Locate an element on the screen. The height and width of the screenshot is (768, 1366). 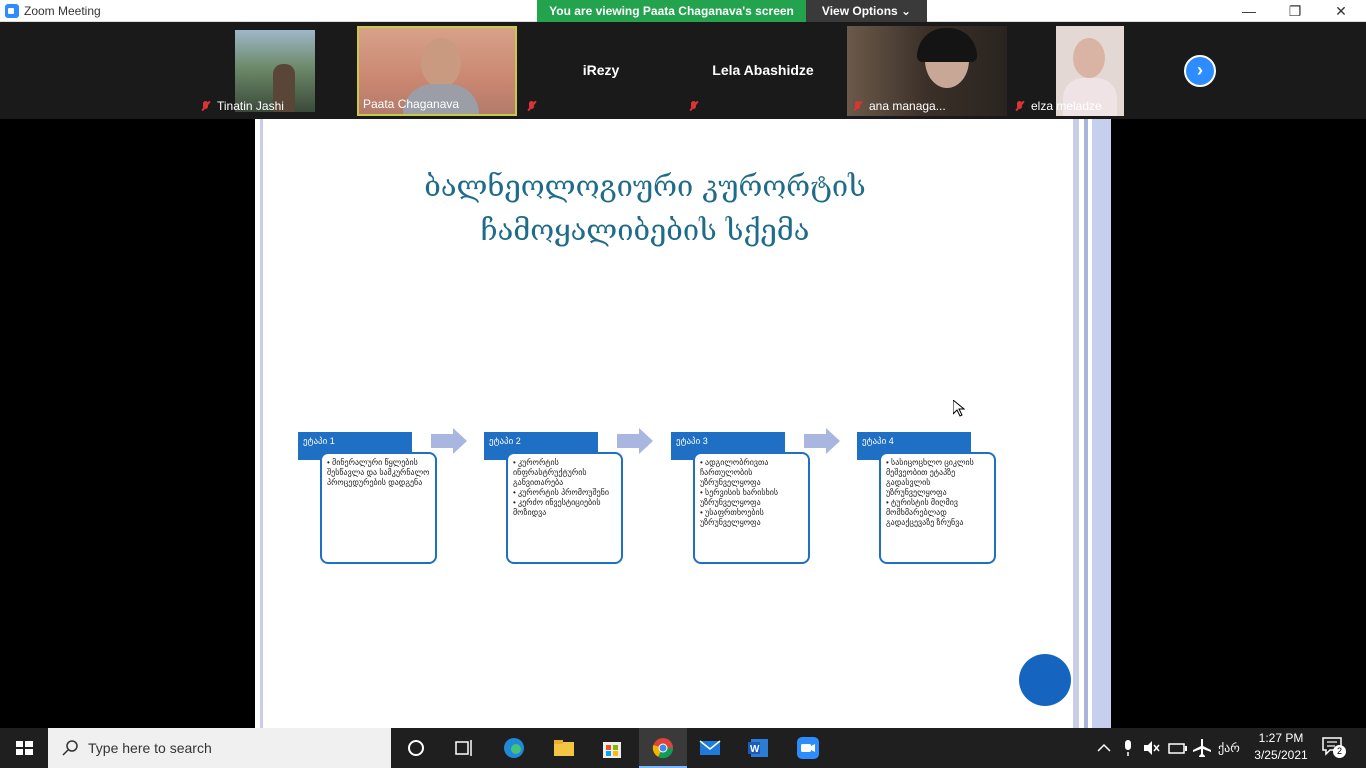
chevron-up-icon is located at coordinates (1104, 748).